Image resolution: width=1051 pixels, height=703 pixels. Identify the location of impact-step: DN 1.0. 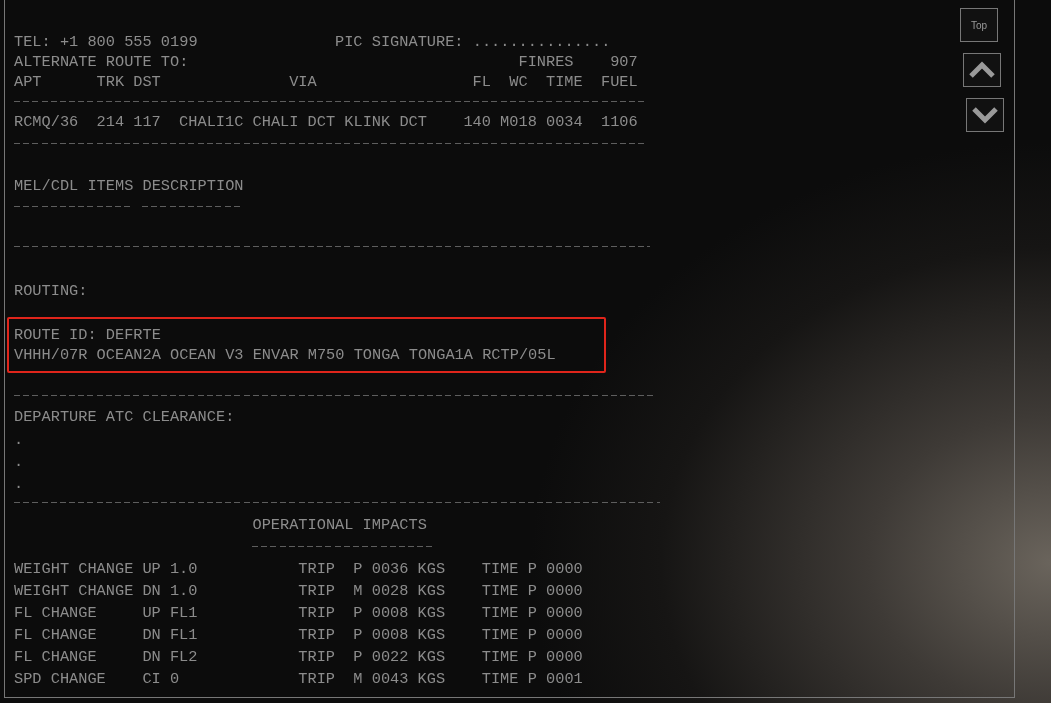
(170, 591).